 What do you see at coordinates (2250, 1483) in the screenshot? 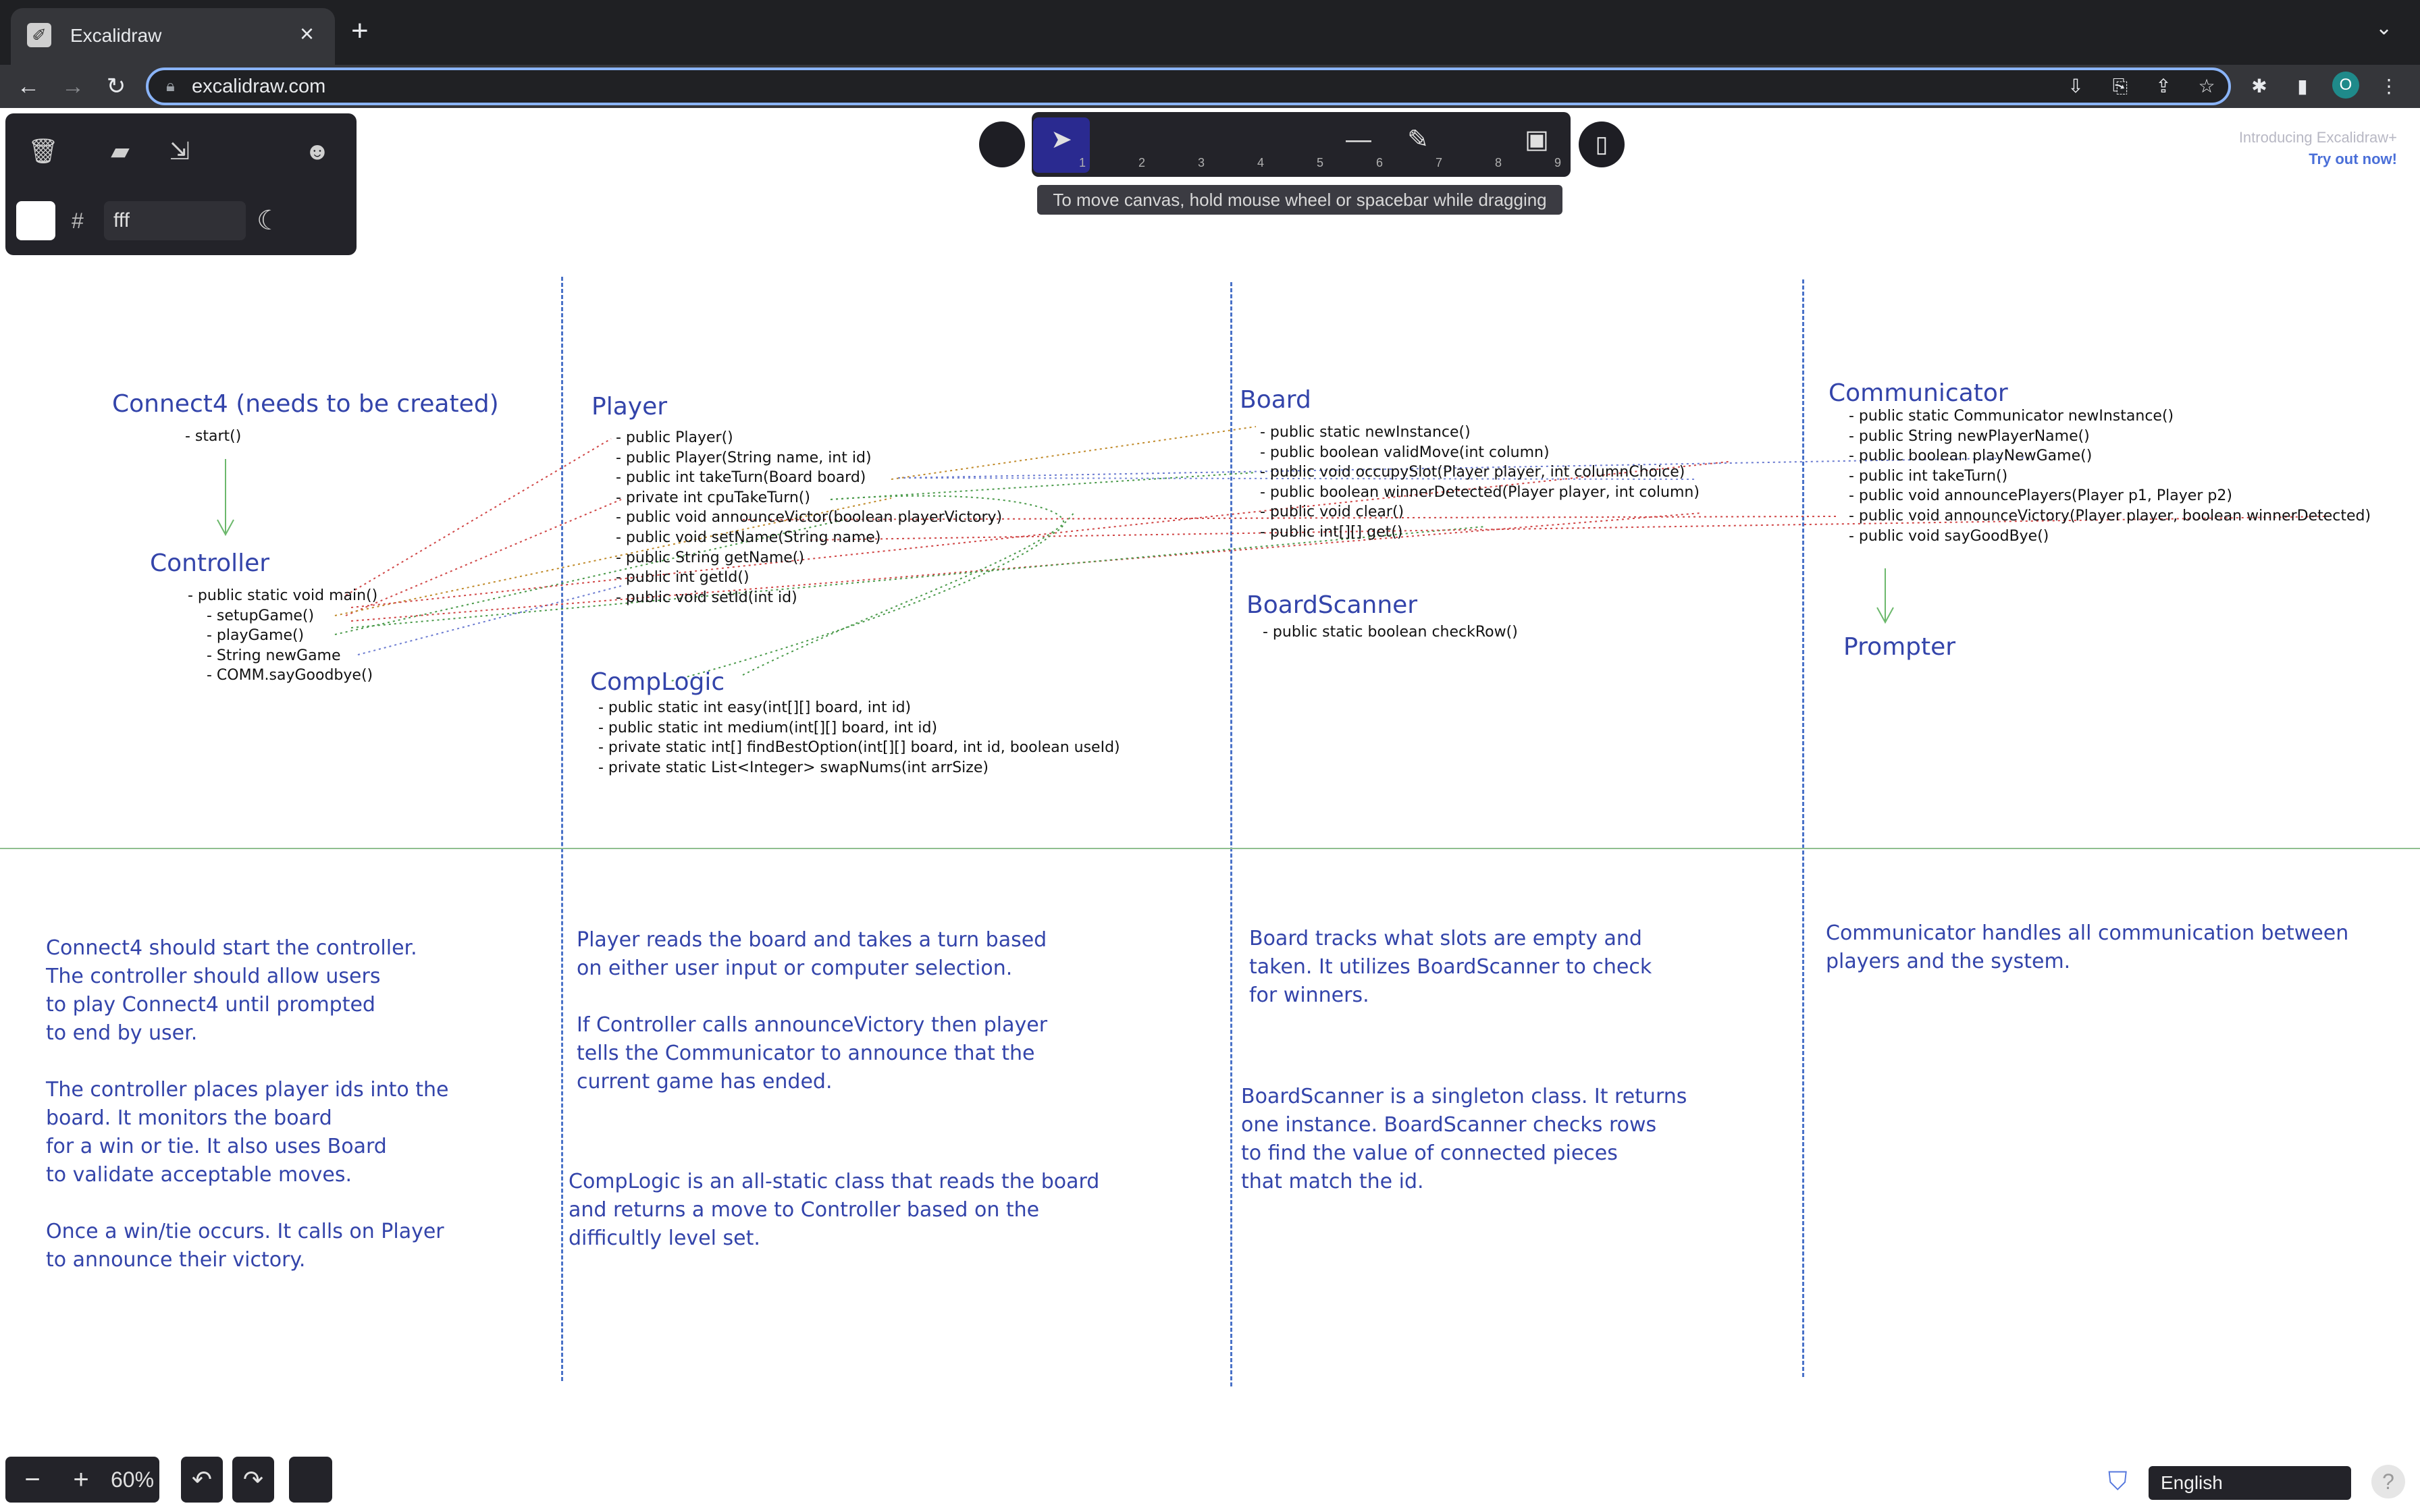
I see `language-select: English` at bounding box center [2250, 1483].